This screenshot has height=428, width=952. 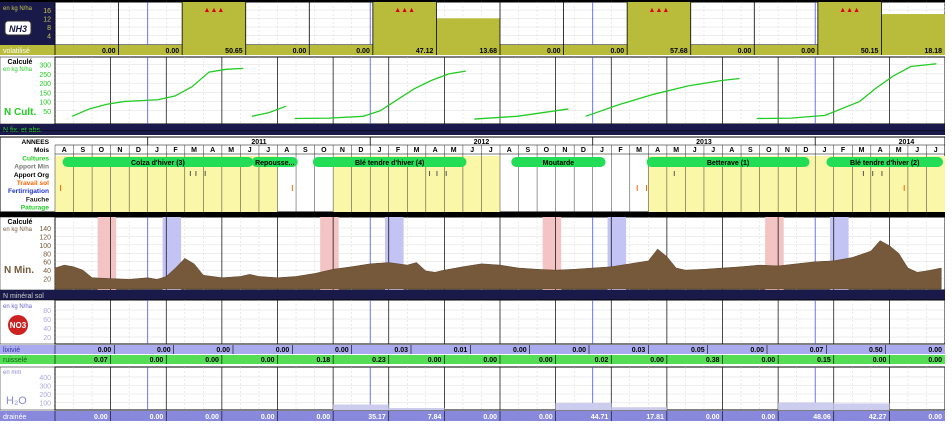 What do you see at coordinates (472, 129) in the screenshot?
I see `ncult-footer-strip` at bounding box center [472, 129].